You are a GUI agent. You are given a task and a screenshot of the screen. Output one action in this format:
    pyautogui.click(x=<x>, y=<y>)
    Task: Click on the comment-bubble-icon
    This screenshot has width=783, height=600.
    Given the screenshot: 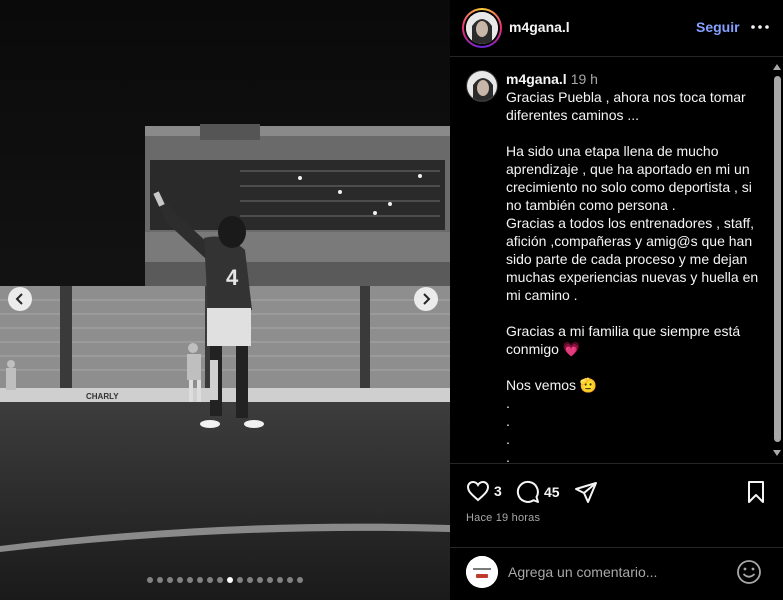 What is the action you would take?
    pyautogui.click(x=527, y=491)
    